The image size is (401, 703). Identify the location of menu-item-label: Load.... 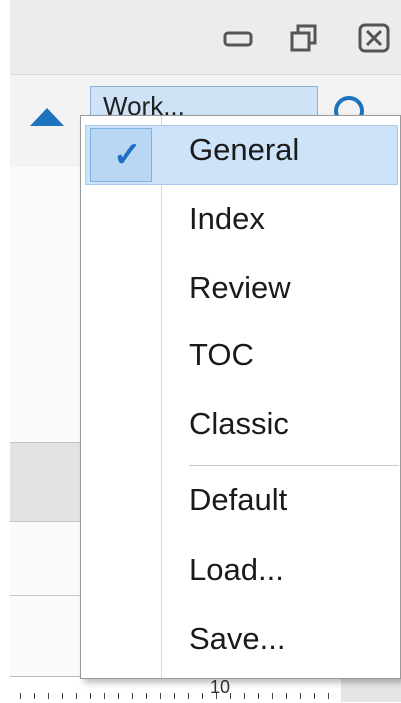
(236, 569).